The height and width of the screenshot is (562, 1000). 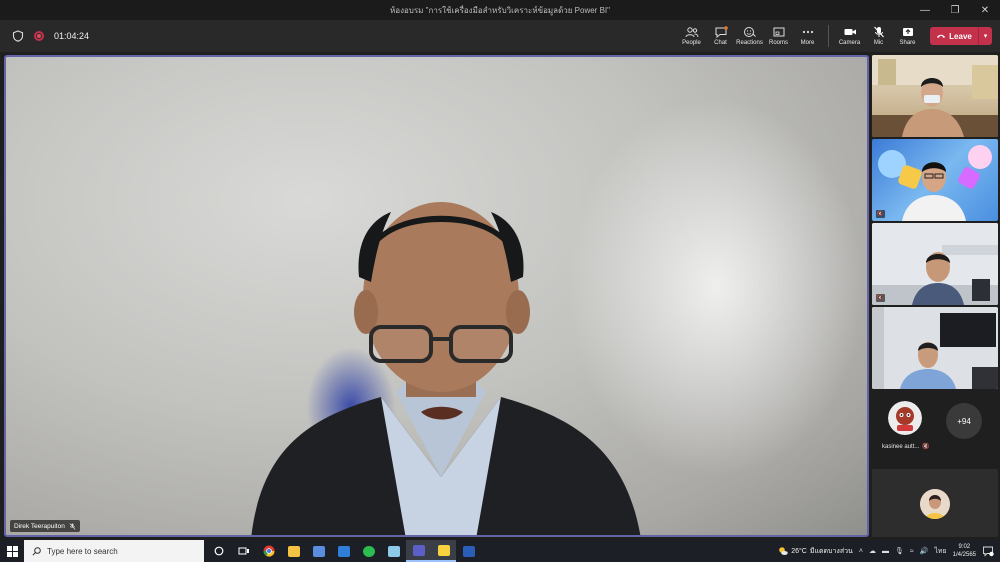 I want to click on volume-icon: 🔊, so click(x=924, y=551).